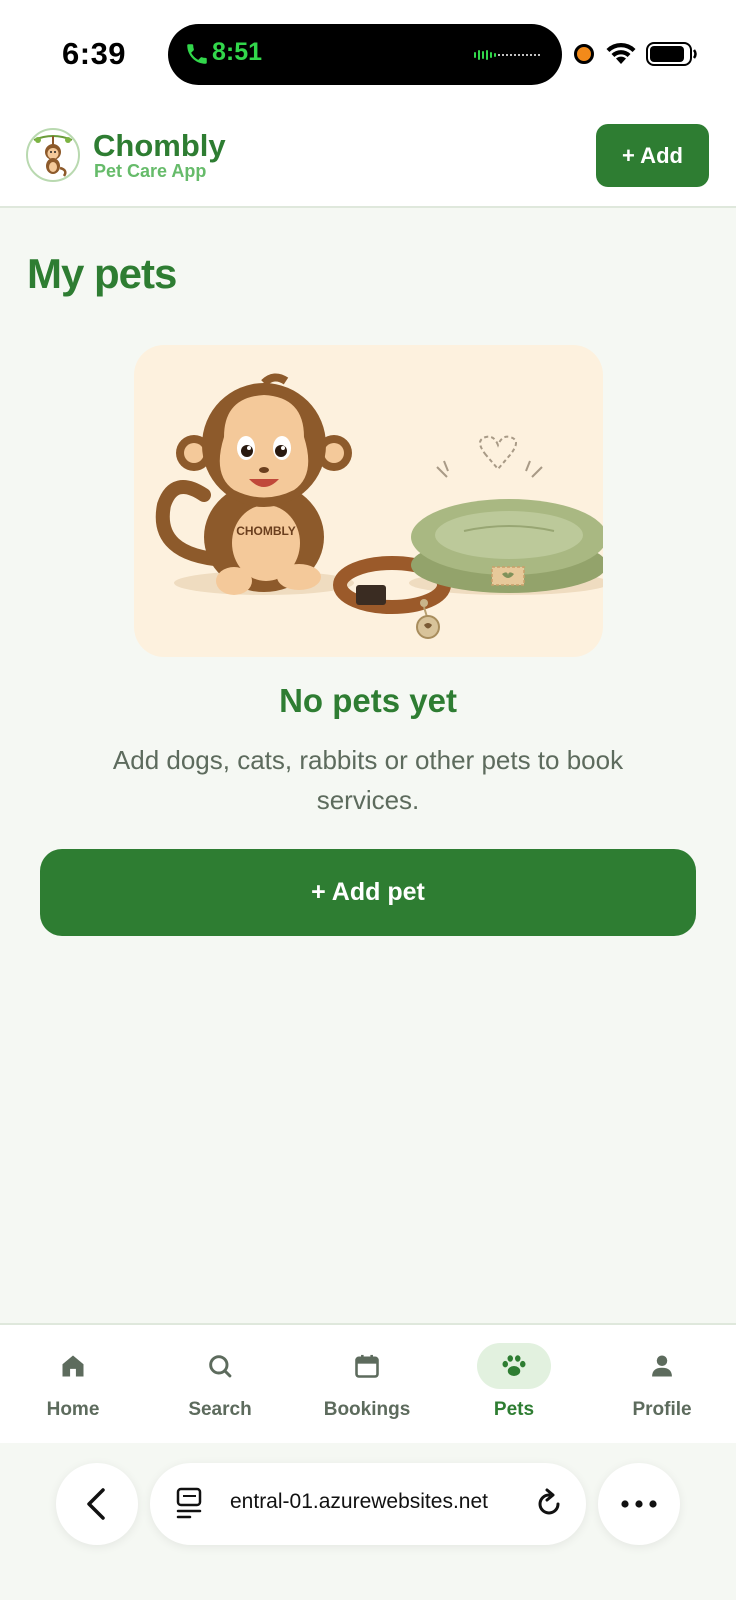 The width and height of the screenshot is (736, 1600). Describe the element at coordinates (367, 1388) in the screenshot. I see `nav-item-bookings: Bookings` at that location.